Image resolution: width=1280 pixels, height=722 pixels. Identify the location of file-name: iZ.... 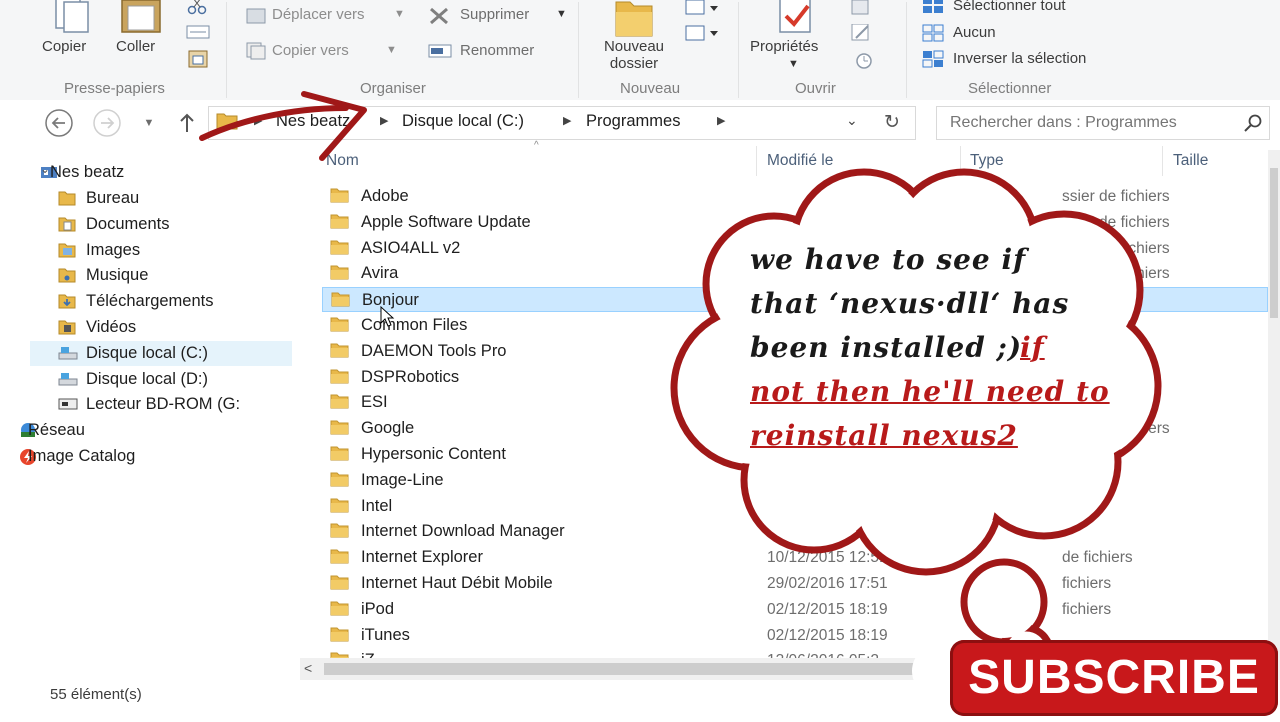
(375, 654).